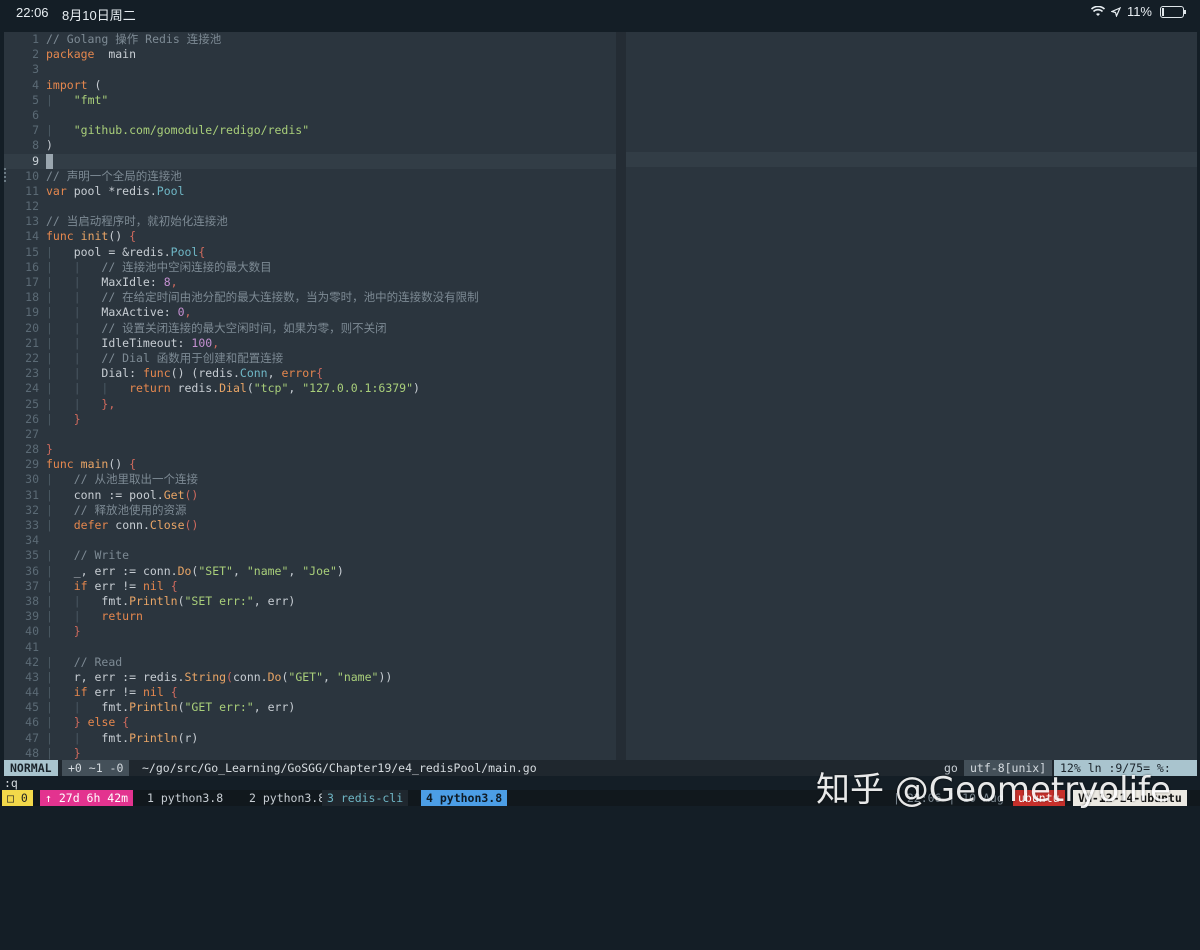  I want to click on line-number: 28, so click(32, 449).